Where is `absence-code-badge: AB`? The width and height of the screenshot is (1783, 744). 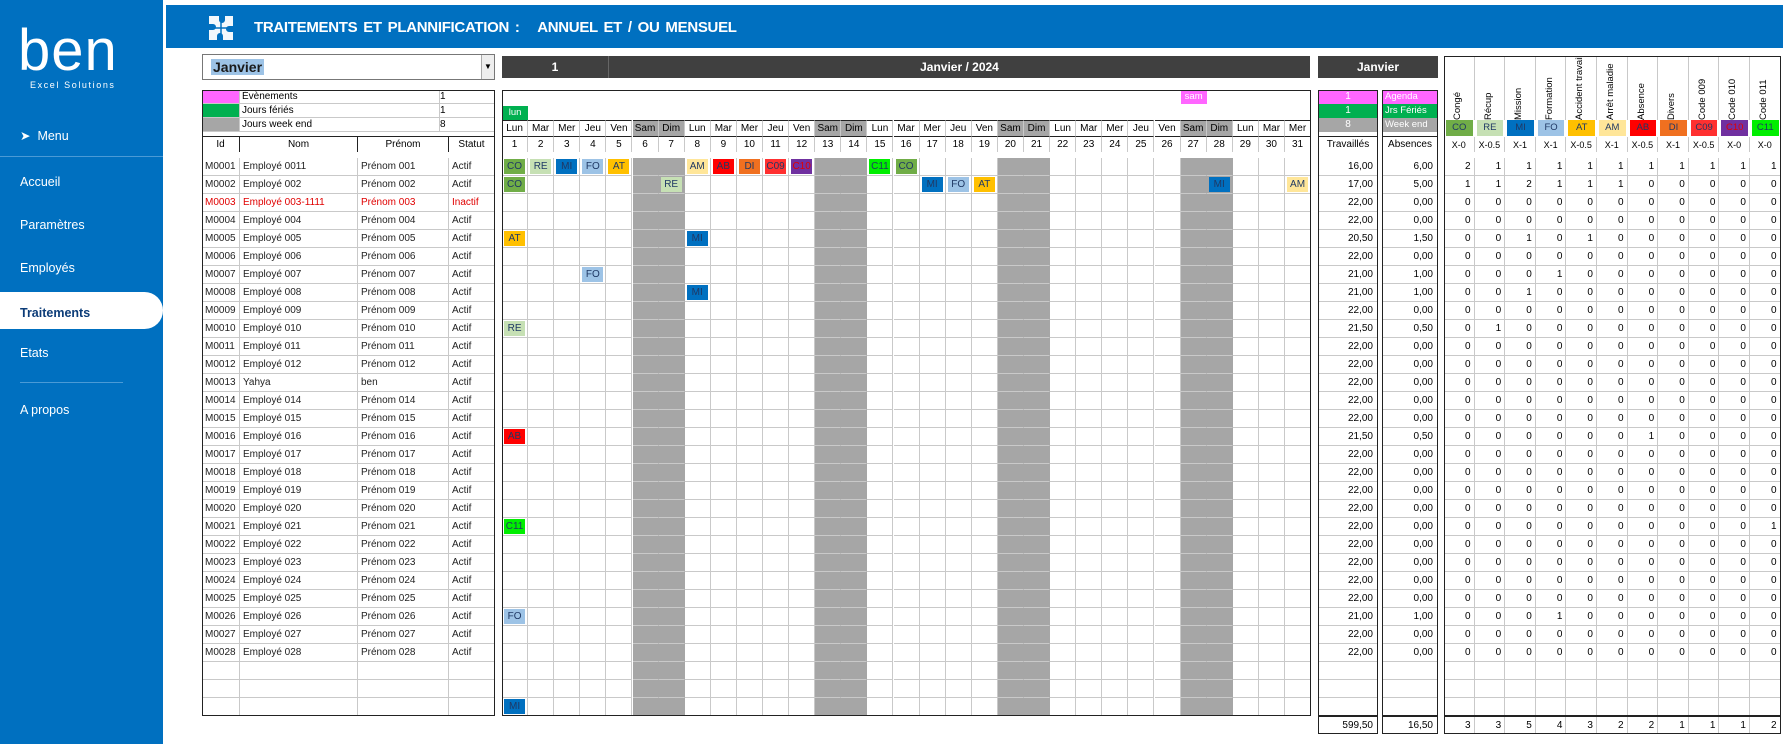
absence-code-badge: AB is located at coordinates (723, 166).